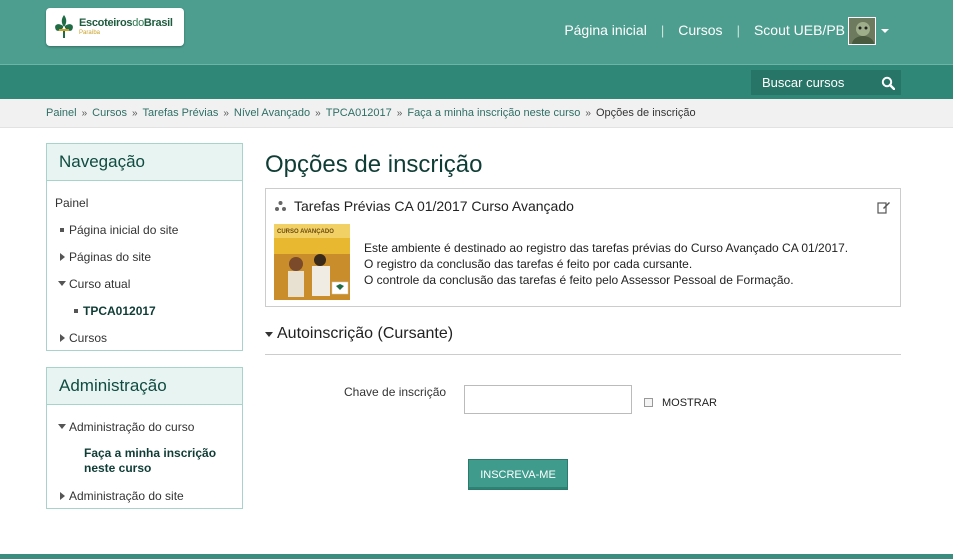 This screenshot has height=559, width=953. Describe the element at coordinates (312, 262) in the screenshot. I see `course-image: CURSO AVANÇADO` at that location.